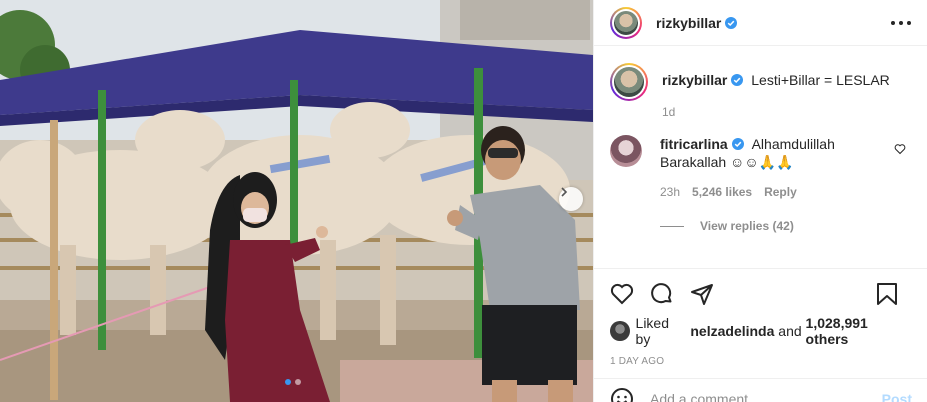  Describe the element at coordinates (670, 192) in the screenshot. I see `comment-age: 23h` at that location.